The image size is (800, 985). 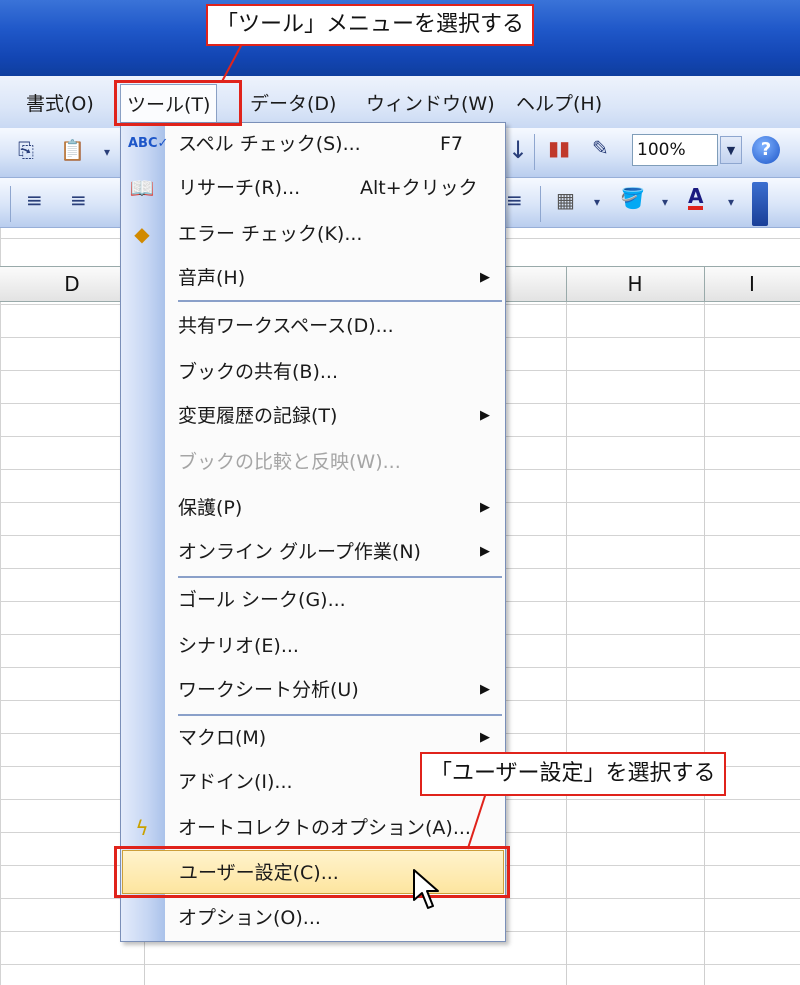 What do you see at coordinates (334, 278) in the screenshot?
I see `menu-item-speech: 音声(H) ▶` at bounding box center [334, 278].